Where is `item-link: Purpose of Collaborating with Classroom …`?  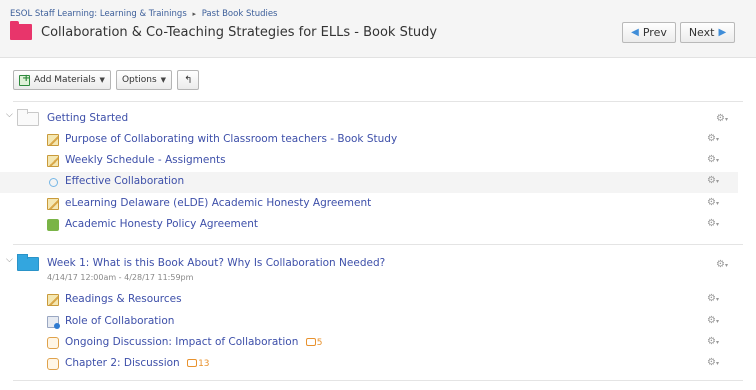
item-link: Purpose of Collaborating with Classroom … is located at coordinates (231, 139).